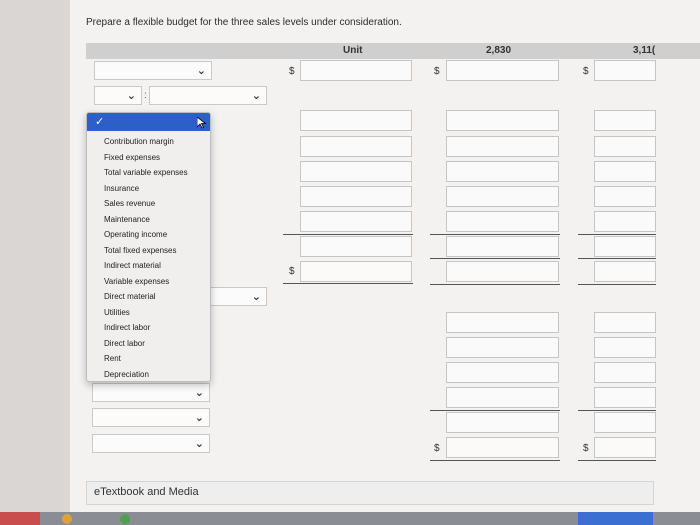  I want to click on dropdown-option: Total fixed expenses, so click(146, 251).